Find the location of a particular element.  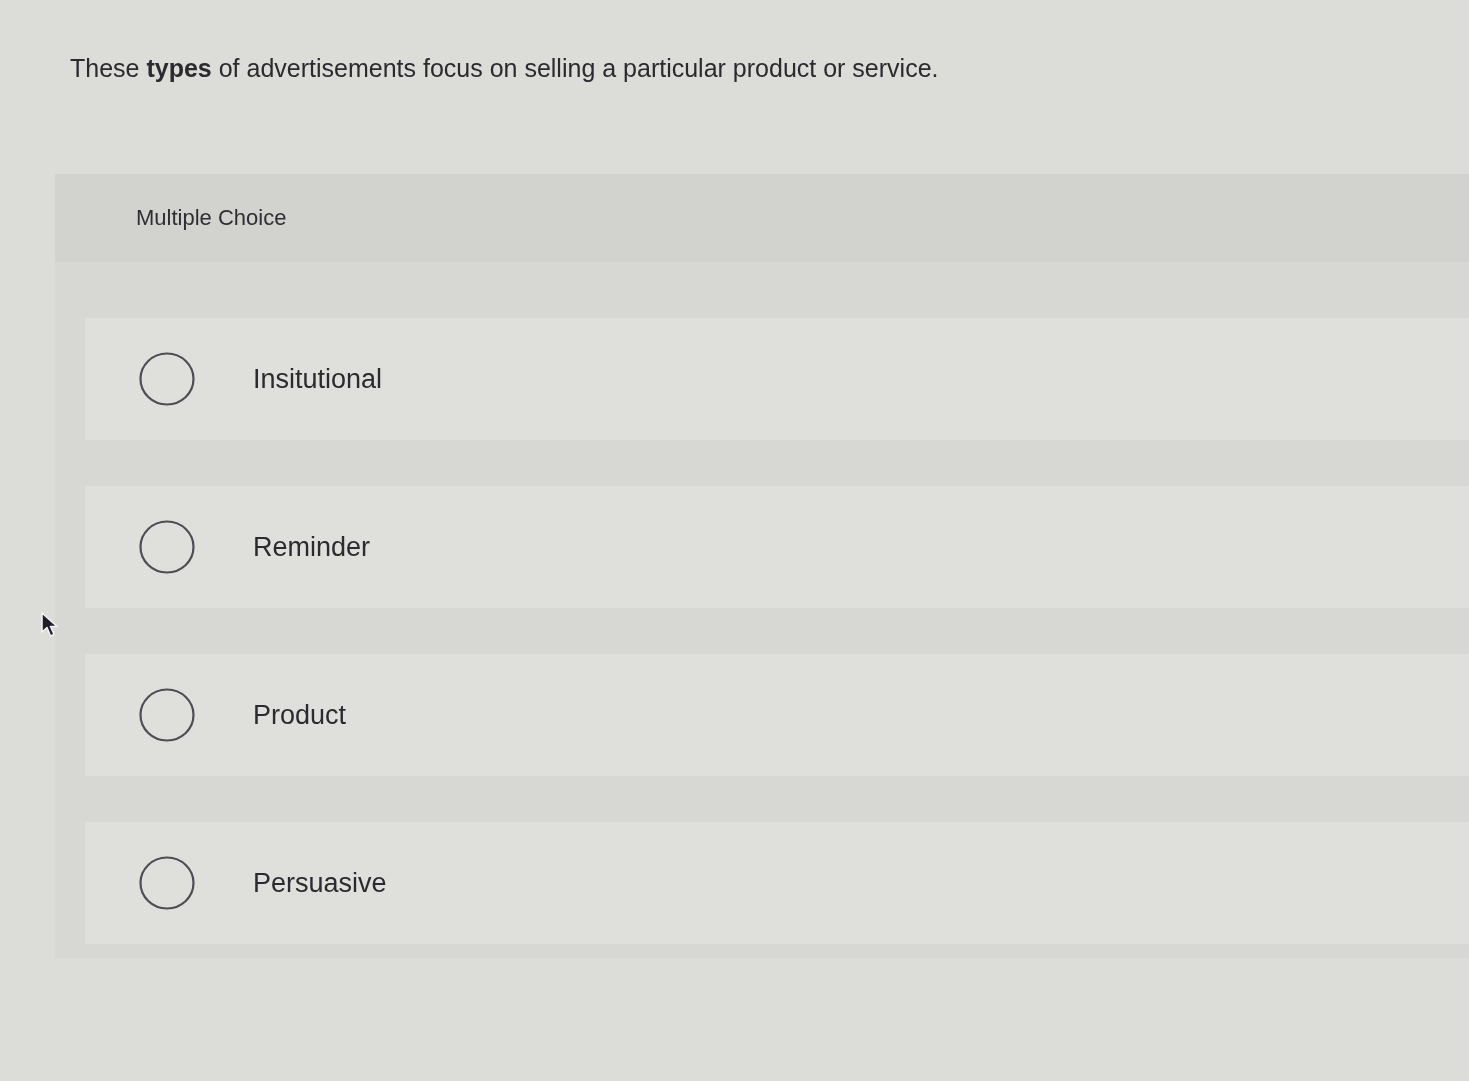

option-label: Product is located at coordinates (300, 715).